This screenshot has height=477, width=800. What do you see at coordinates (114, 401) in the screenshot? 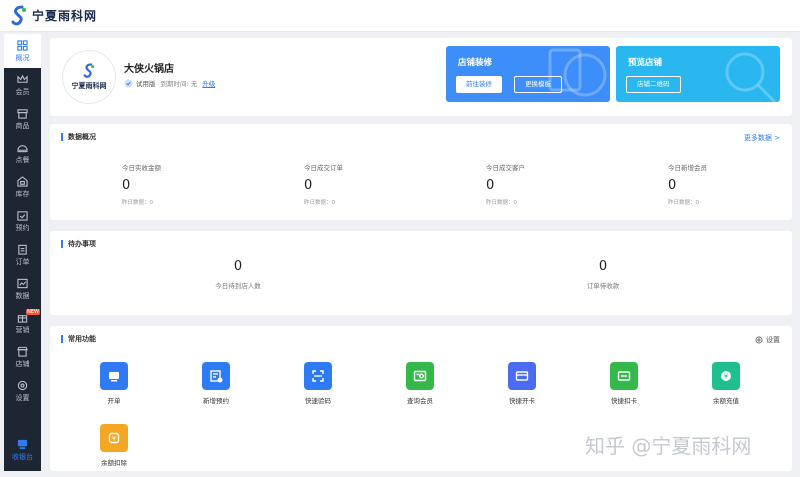
I see `func-label: 开单` at bounding box center [114, 401].